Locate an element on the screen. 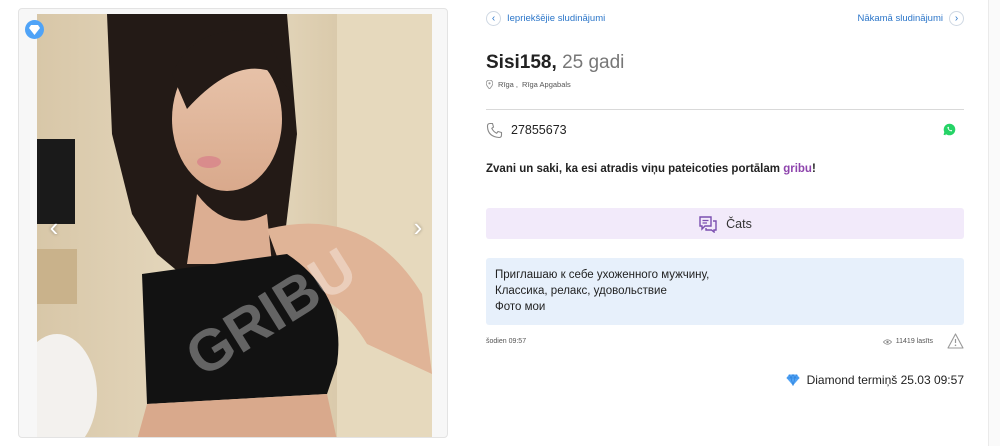  location-pin-icon is located at coordinates (489, 84).